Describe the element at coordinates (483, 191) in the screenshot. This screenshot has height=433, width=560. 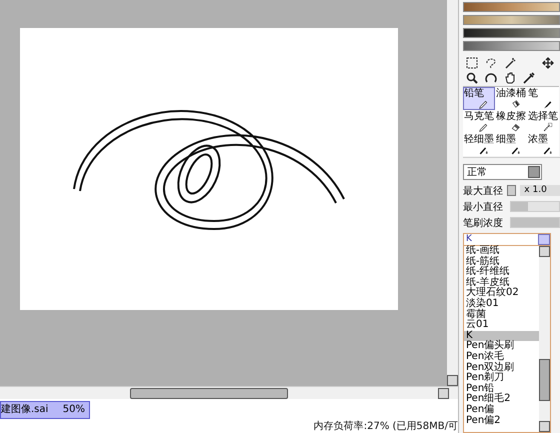
I see `parameter-label: 最大直径` at that location.